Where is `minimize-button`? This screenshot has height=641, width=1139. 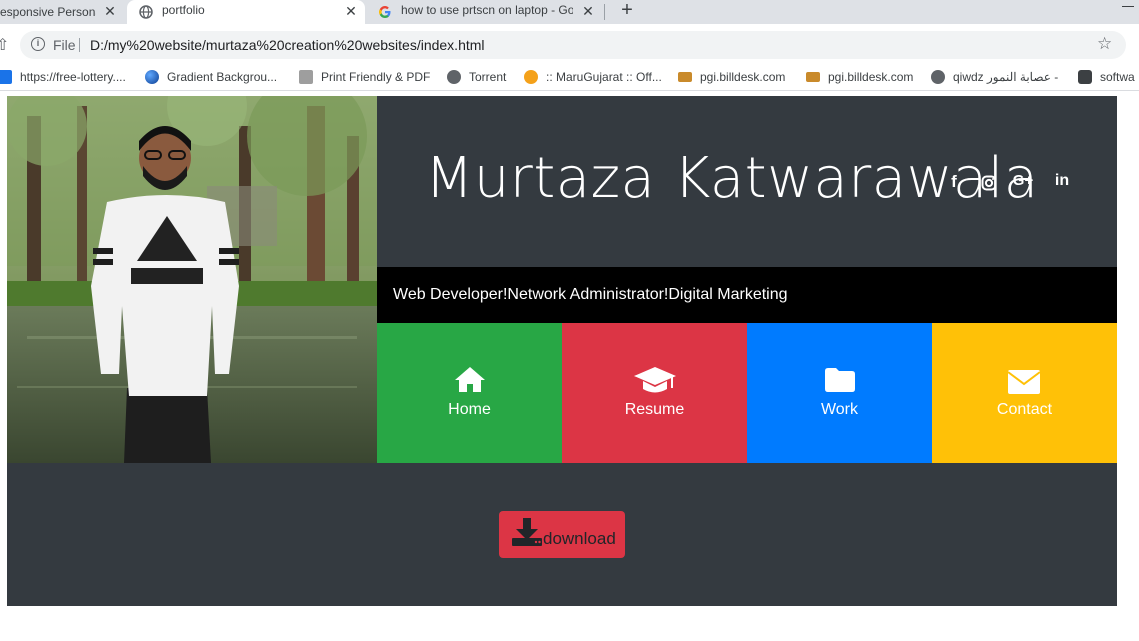 minimize-button is located at coordinates (1128, 6).